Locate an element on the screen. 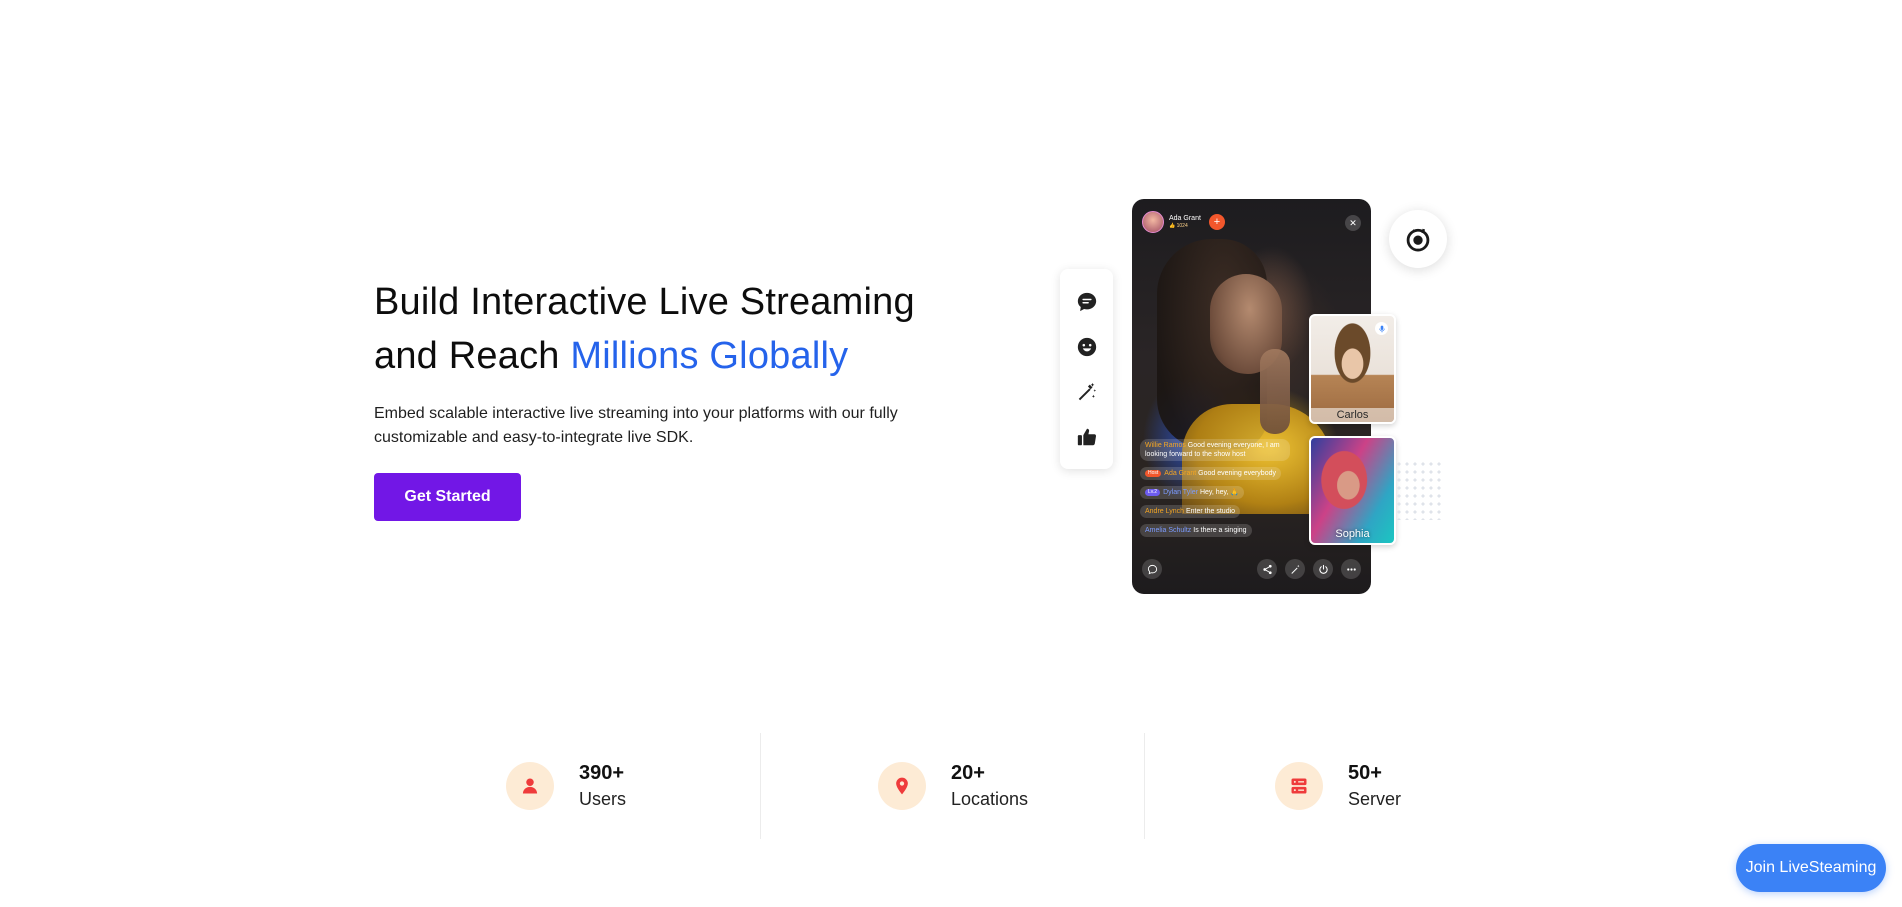  chat-message: Host Ada Grant Good evening everybody is located at coordinates (1210, 473).